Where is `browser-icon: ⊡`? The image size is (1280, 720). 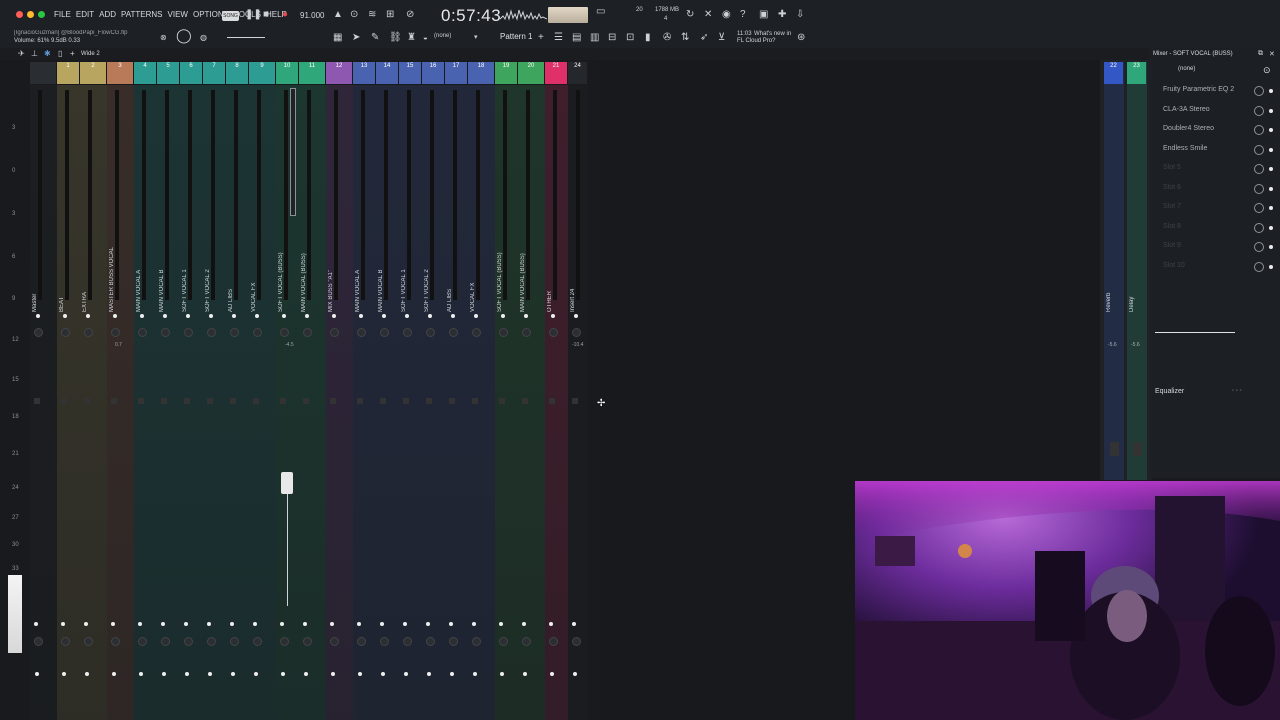 browser-icon: ⊡ is located at coordinates (630, 38).